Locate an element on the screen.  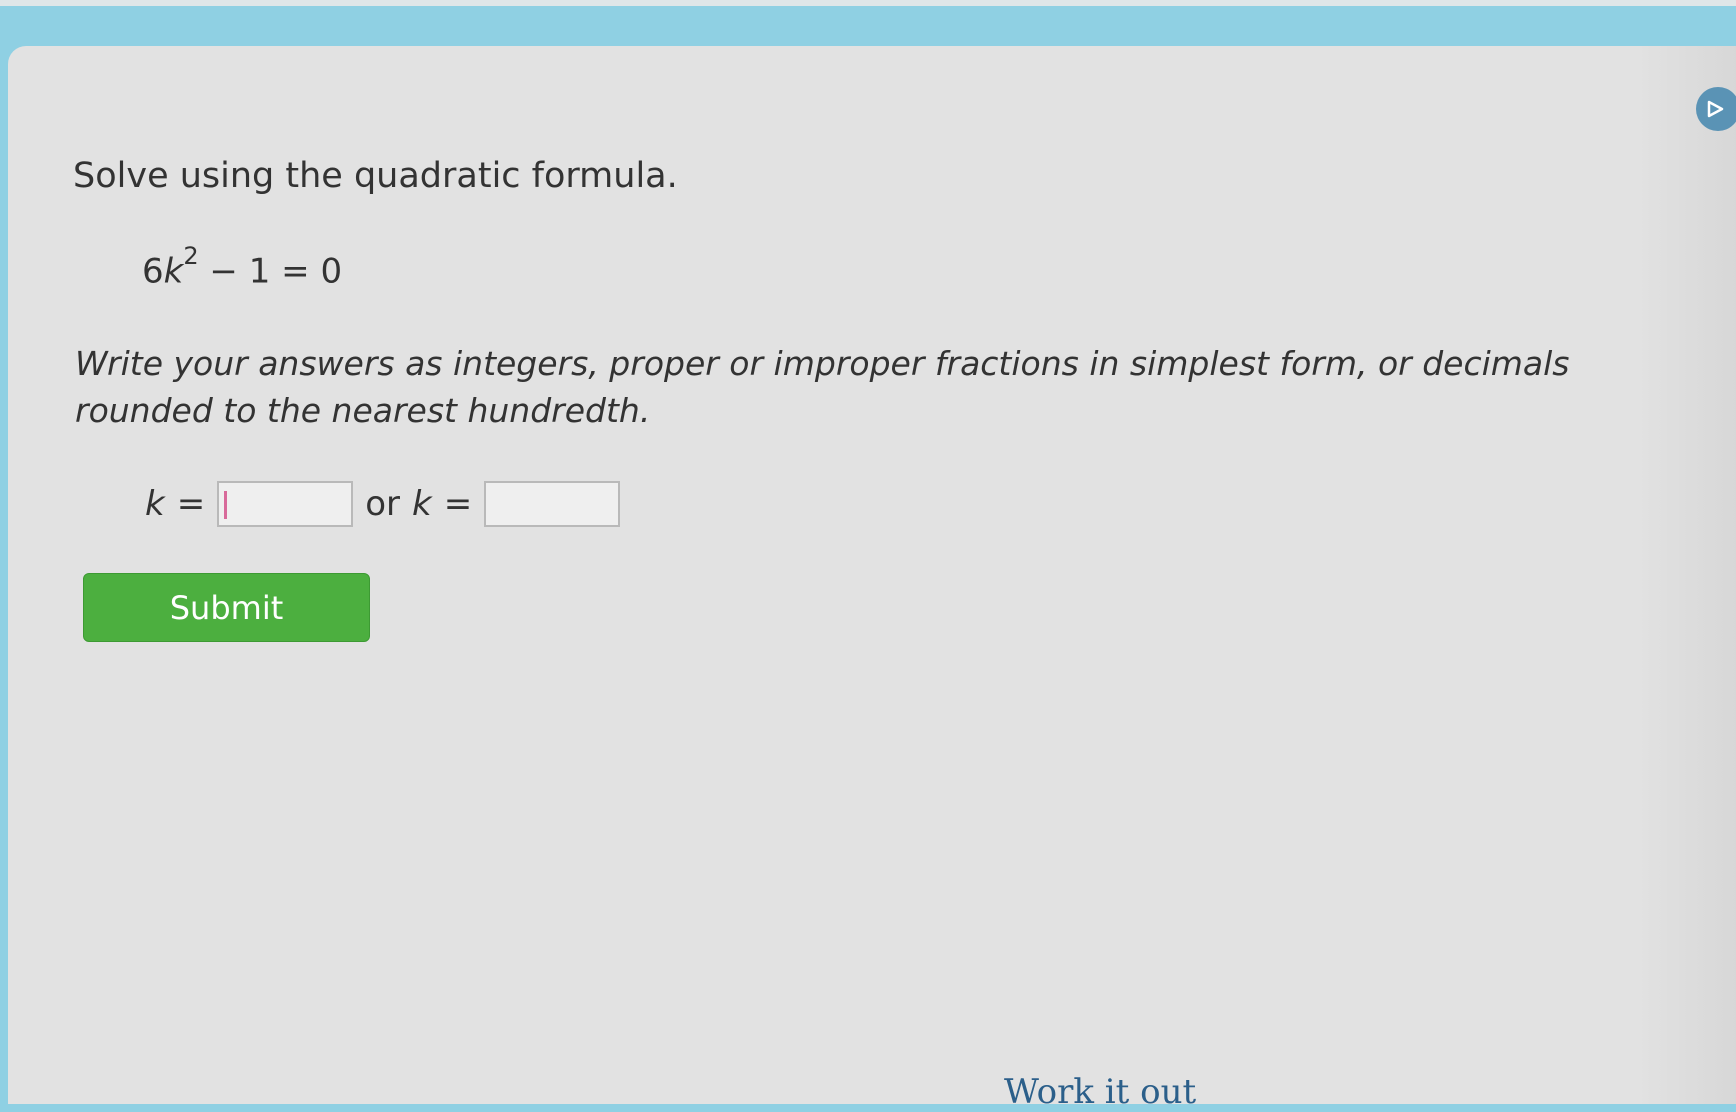
equation-rest: − 1 = 0 is located at coordinates (270, 271).